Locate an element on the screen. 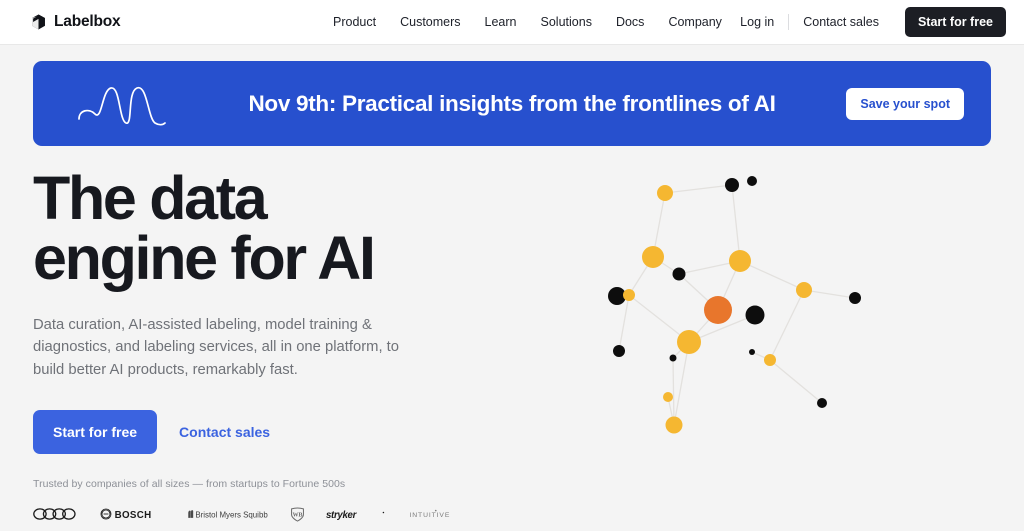  nav-item-product: Product is located at coordinates (354, 22).